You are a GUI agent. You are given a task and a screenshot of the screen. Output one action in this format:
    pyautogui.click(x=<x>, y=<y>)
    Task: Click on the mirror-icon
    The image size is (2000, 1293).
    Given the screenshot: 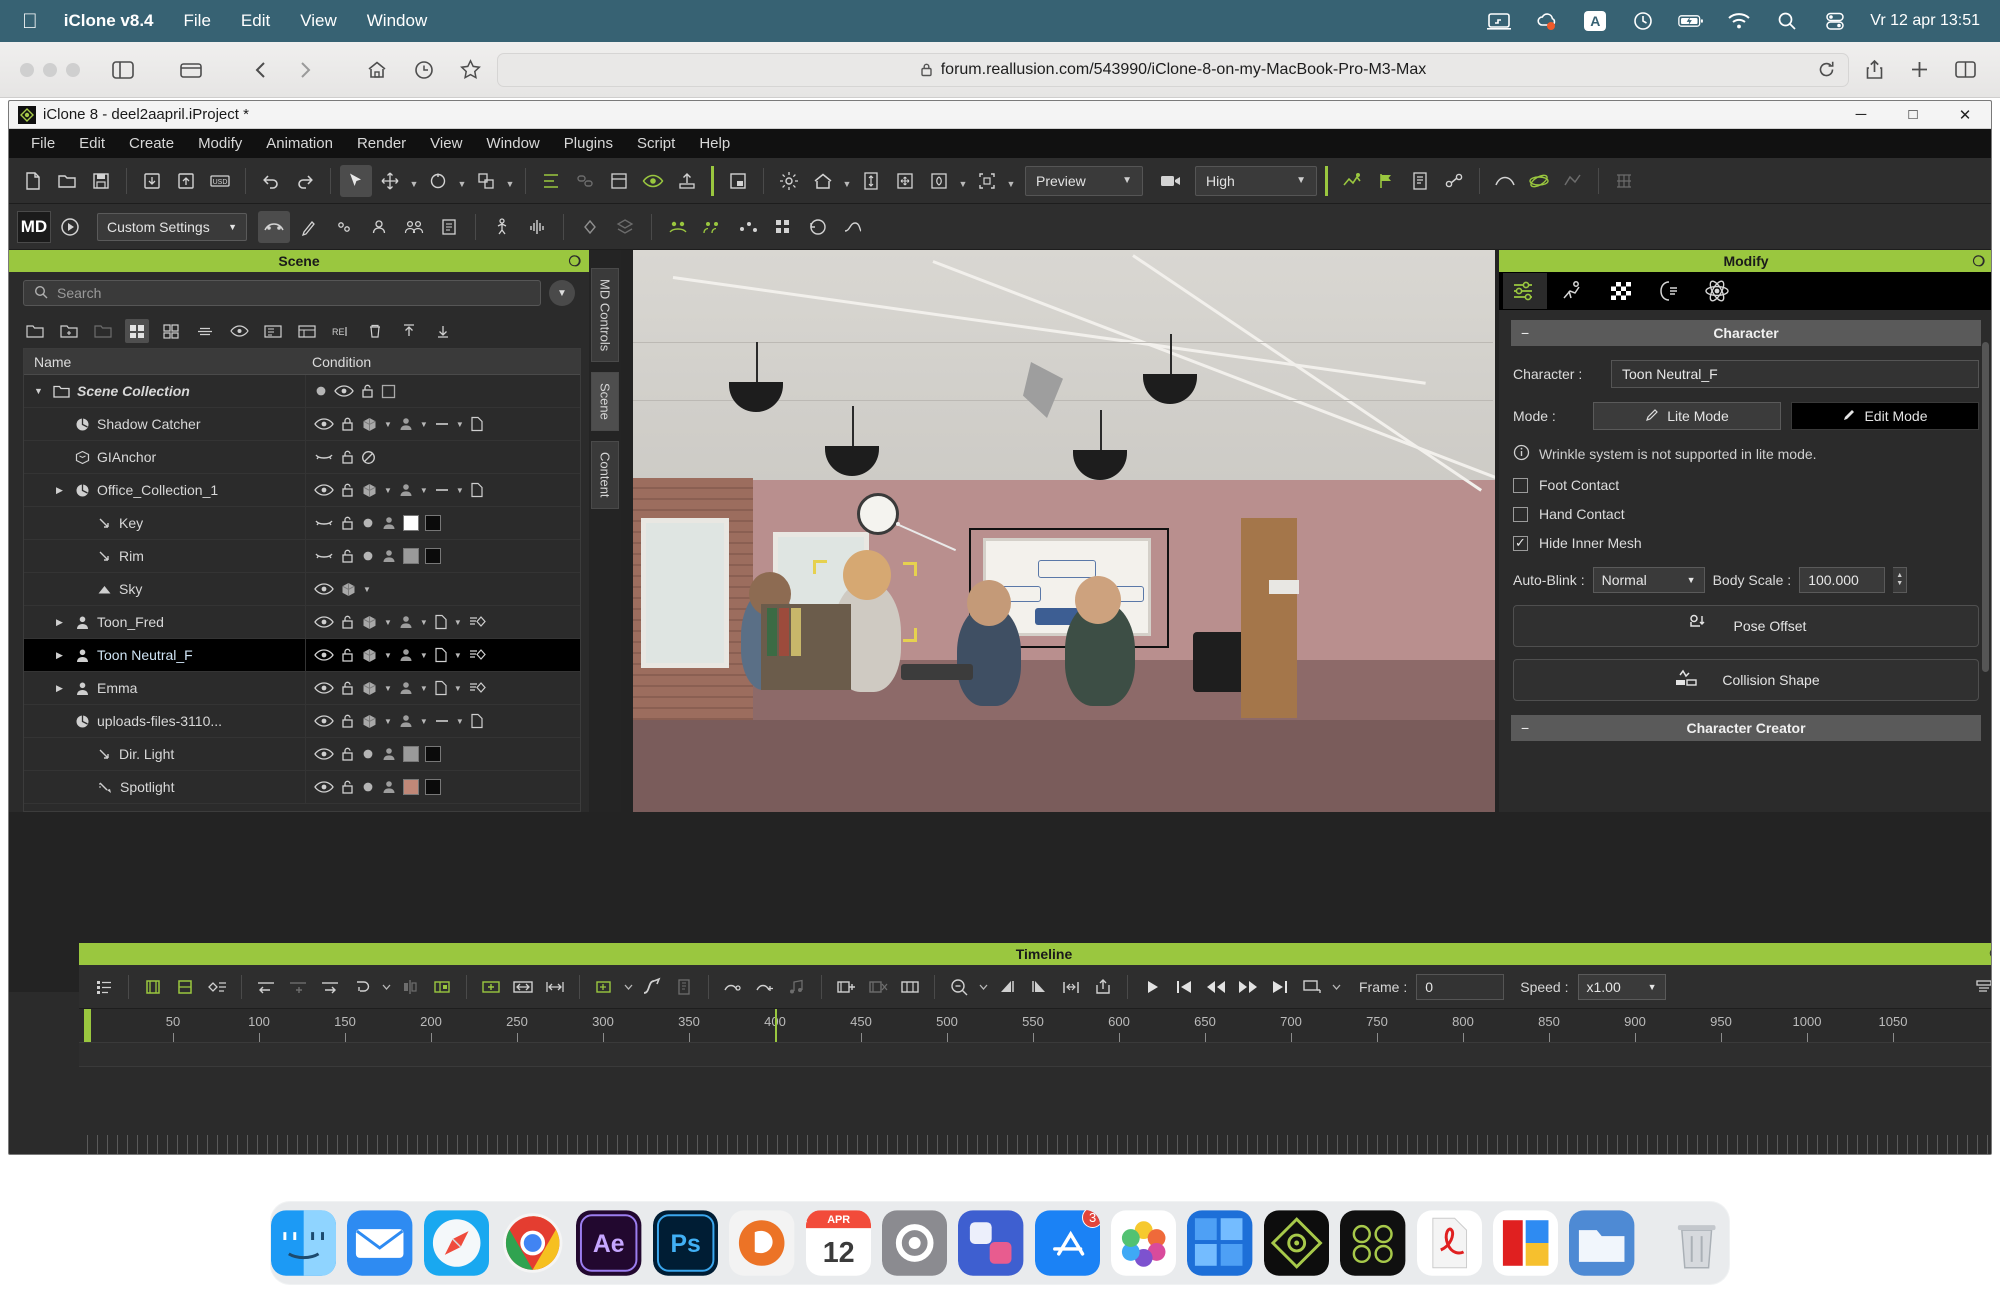 What is the action you would take?
    pyautogui.click(x=410, y=987)
    